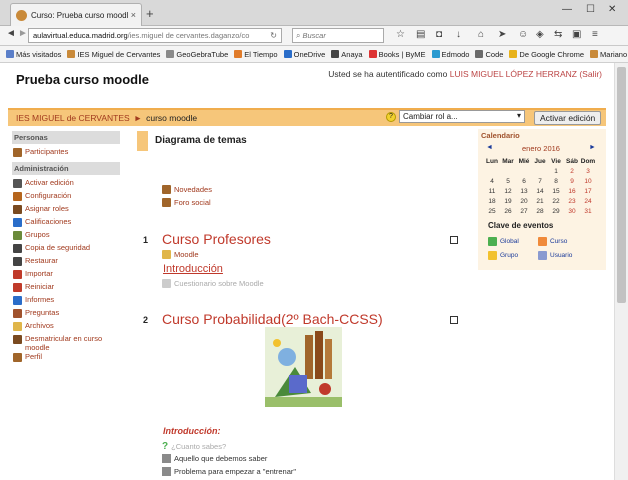  I want to click on event-key-course: Curso, so click(552, 241).